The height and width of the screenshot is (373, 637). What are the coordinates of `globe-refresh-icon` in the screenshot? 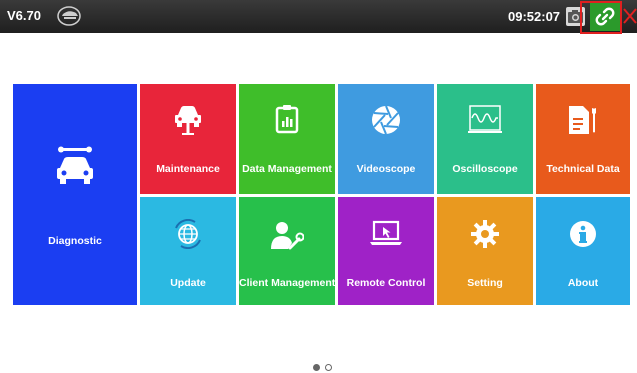 It's located at (188, 234).